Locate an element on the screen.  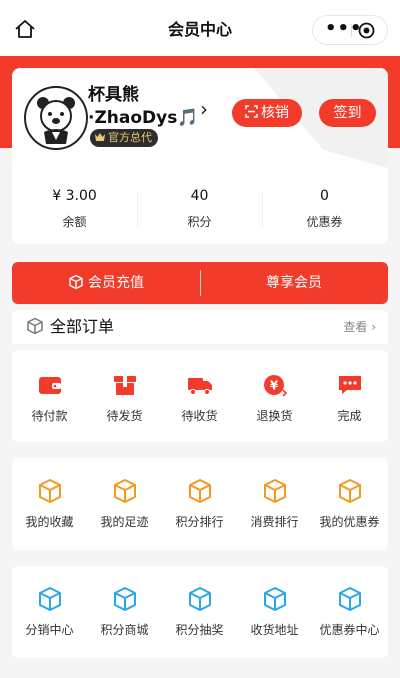
checkin-button: 签到 is located at coordinates (347, 113).